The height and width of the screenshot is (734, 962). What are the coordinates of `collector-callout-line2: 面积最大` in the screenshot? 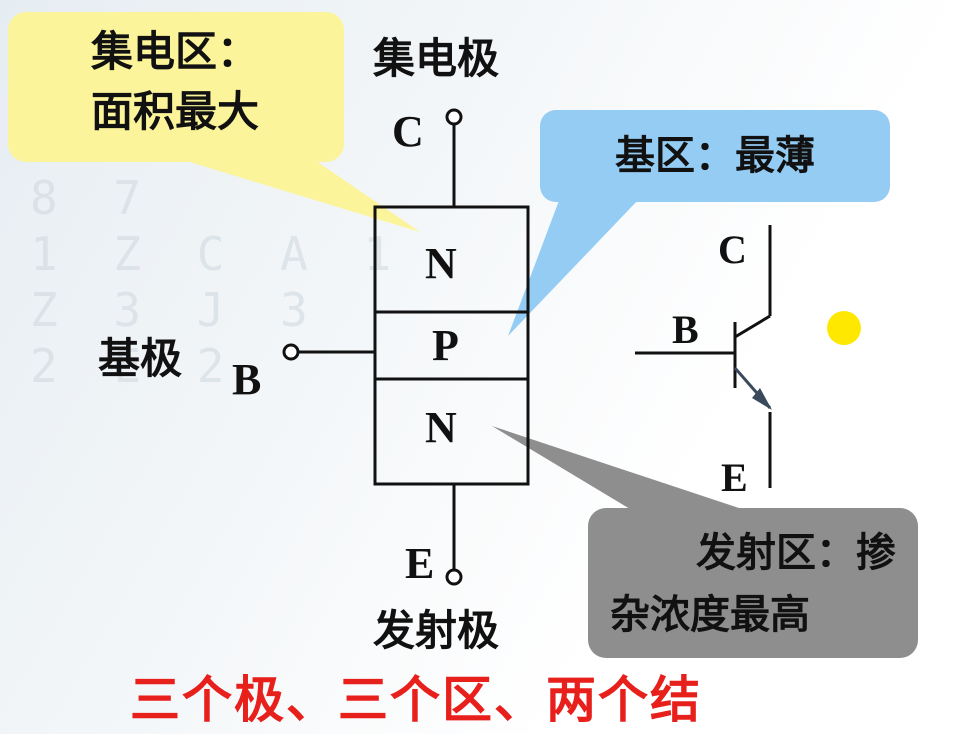 It's located at (174, 111).